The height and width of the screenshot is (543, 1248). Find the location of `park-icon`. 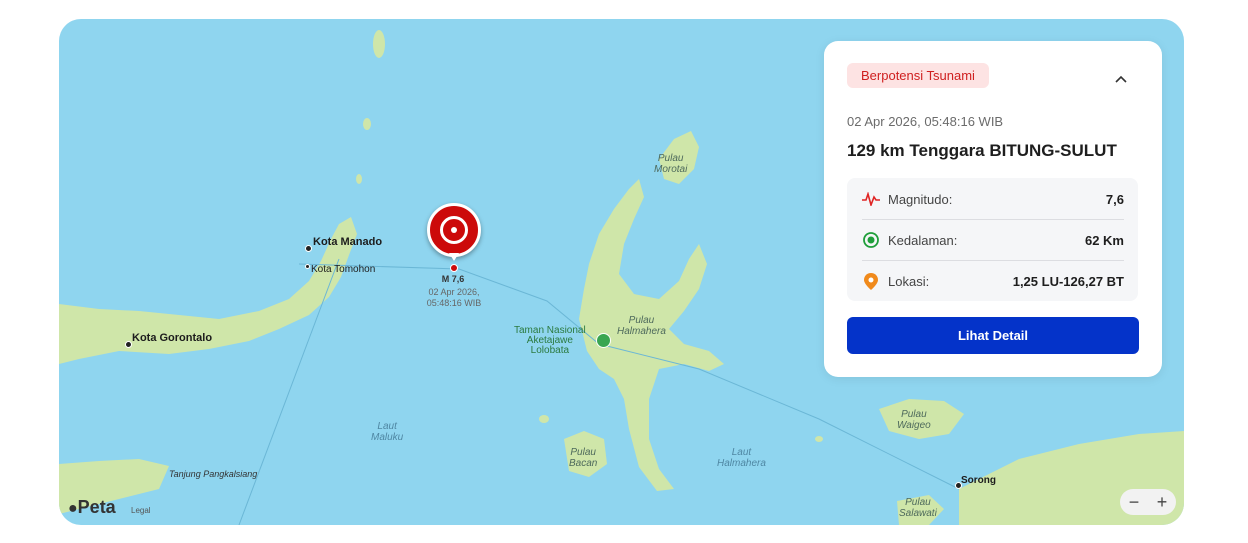

park-icon is located at coordinates (603, 340).